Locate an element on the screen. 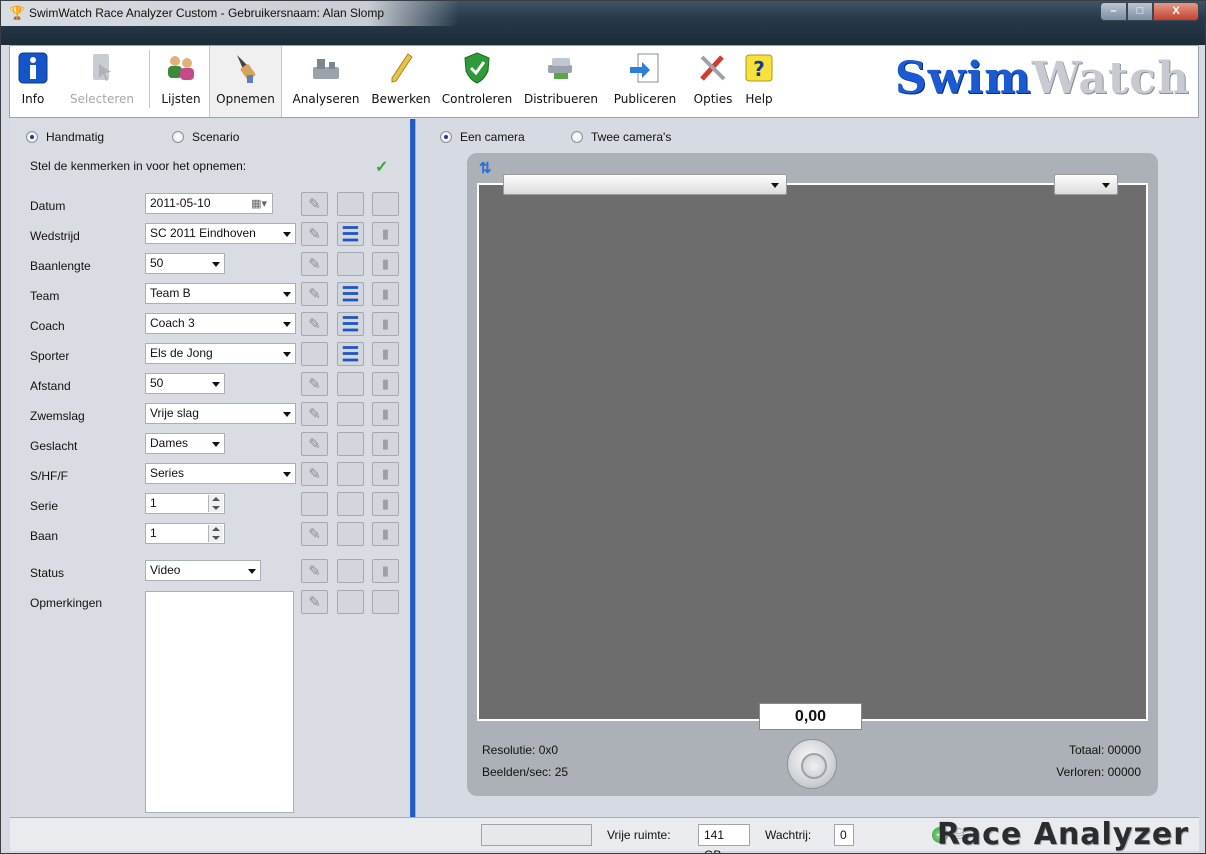  opmerkingen-textarea is located at coordinates (219, 702).